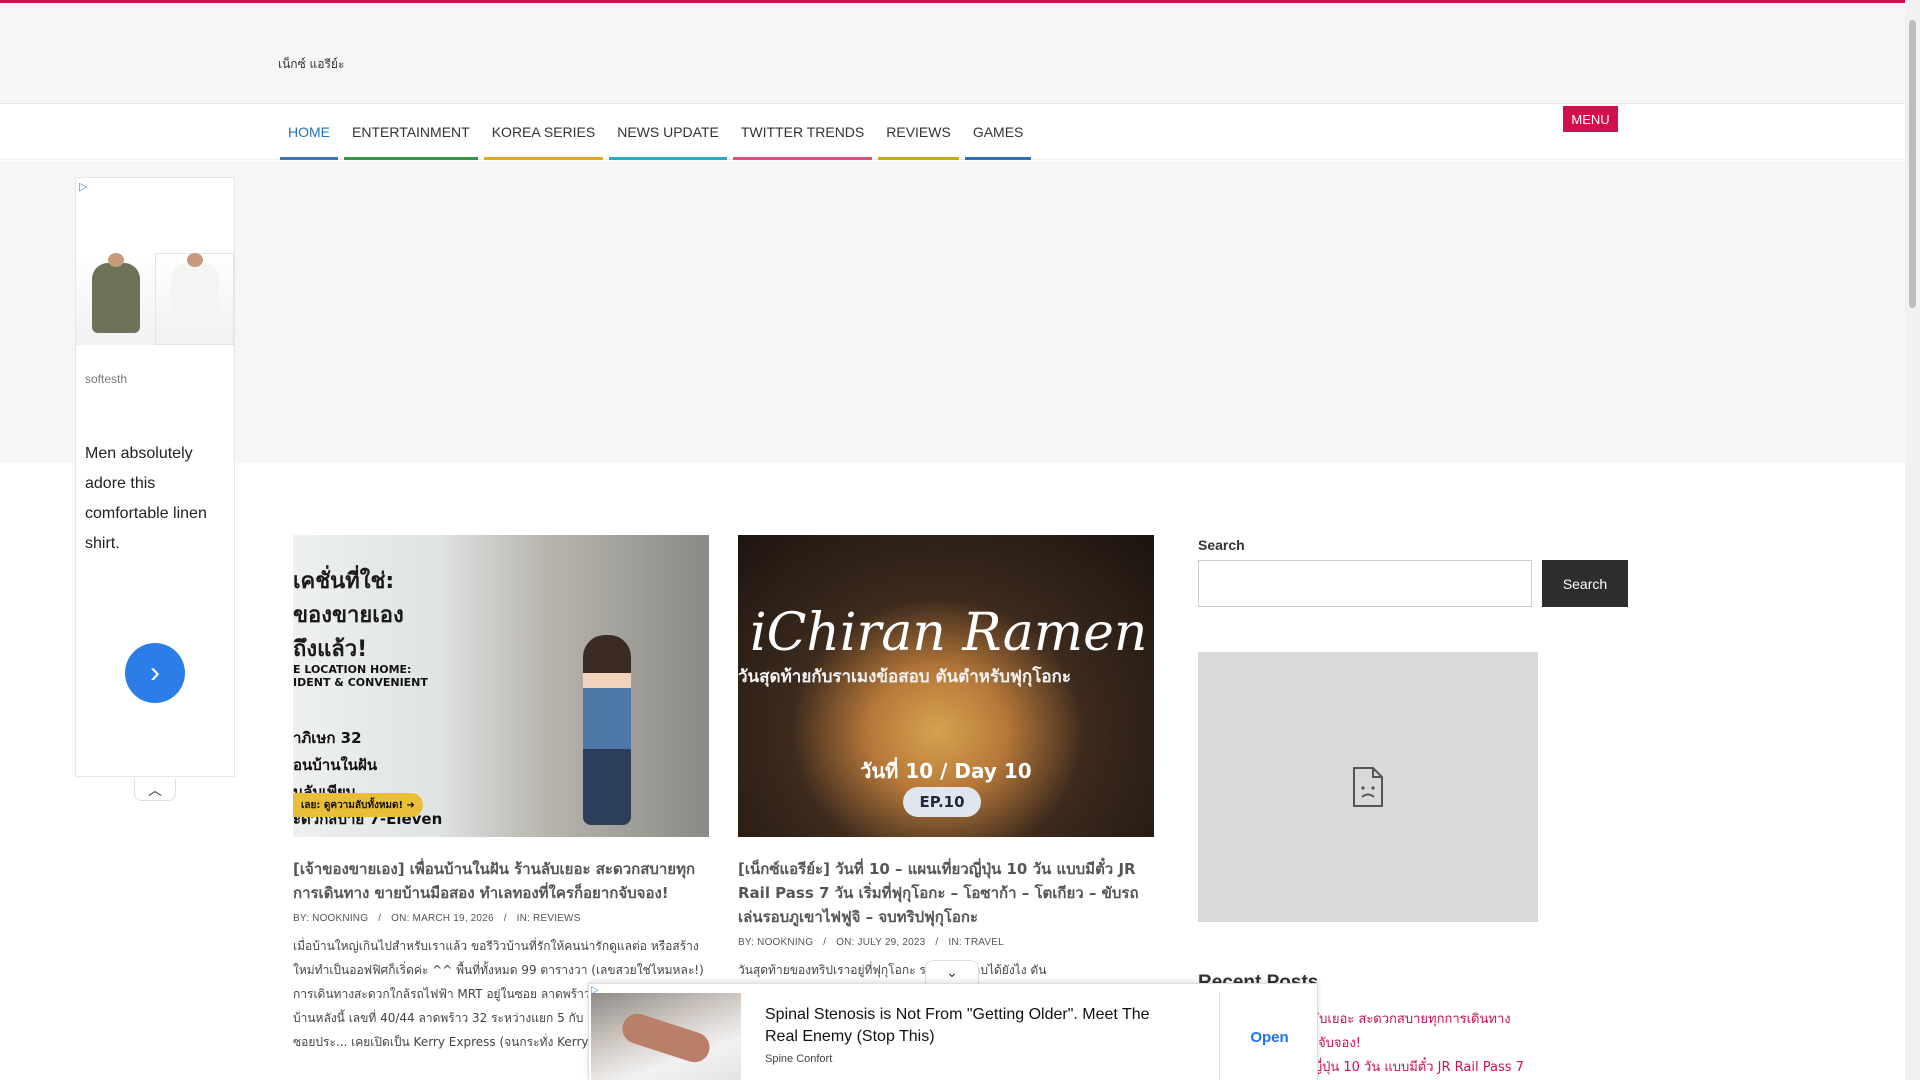  I want to click on search-label: Search, so click(1221, 545).